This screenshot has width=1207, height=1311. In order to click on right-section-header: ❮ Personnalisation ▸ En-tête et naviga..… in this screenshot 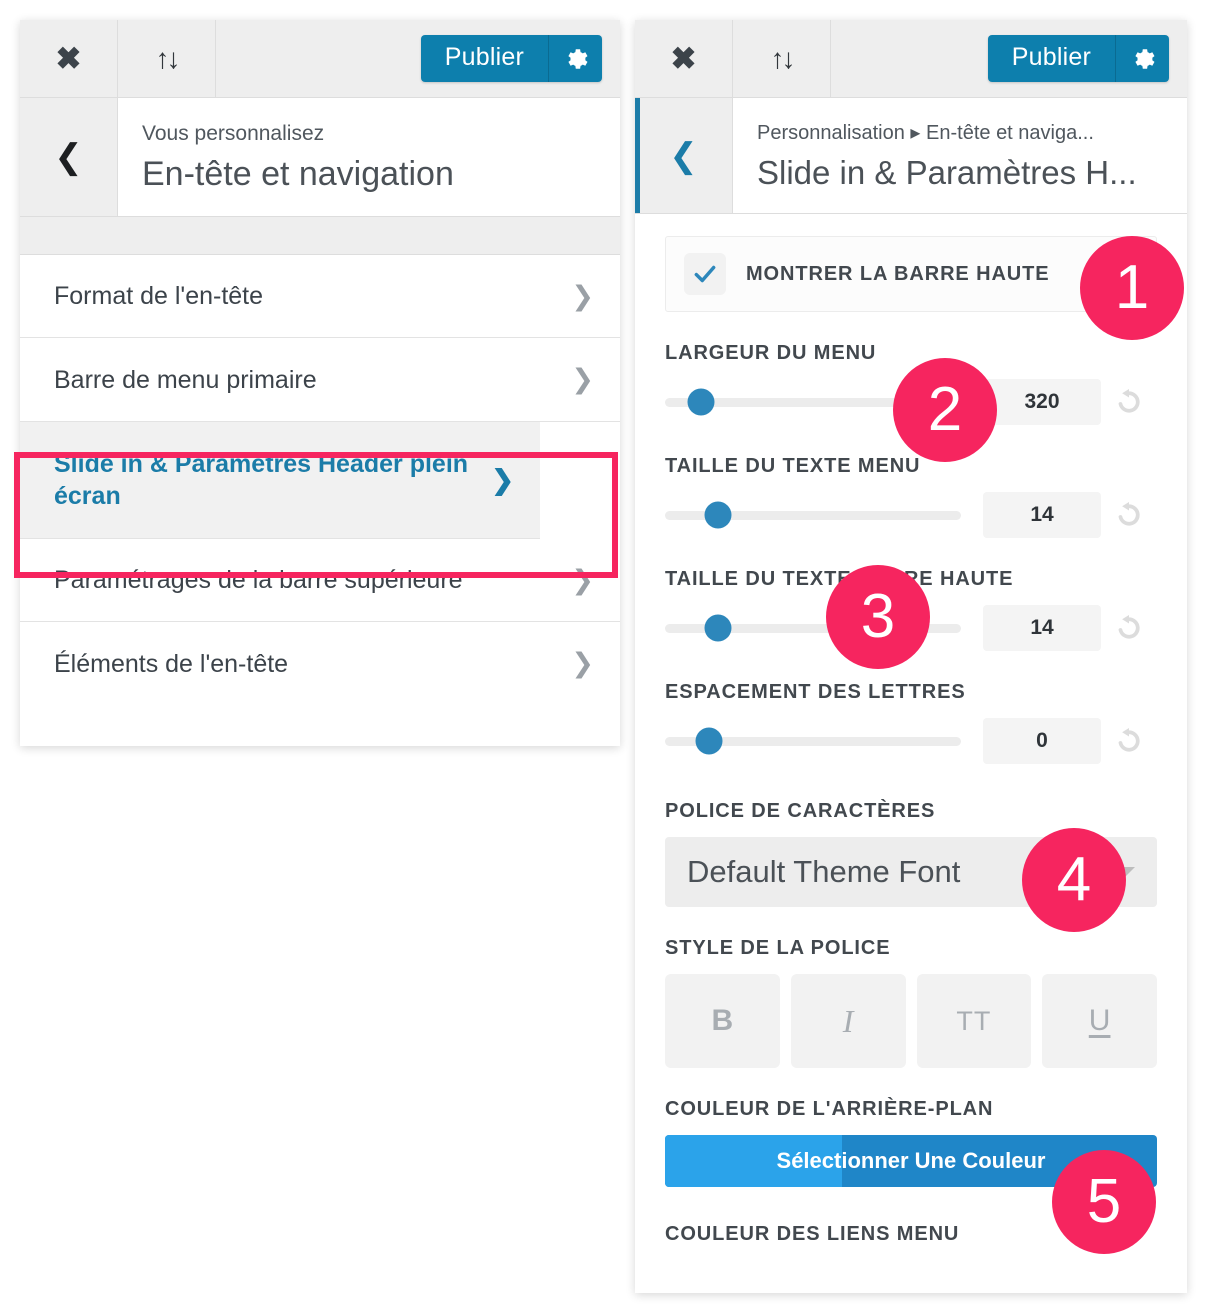, I will do `click(911, 156)`.